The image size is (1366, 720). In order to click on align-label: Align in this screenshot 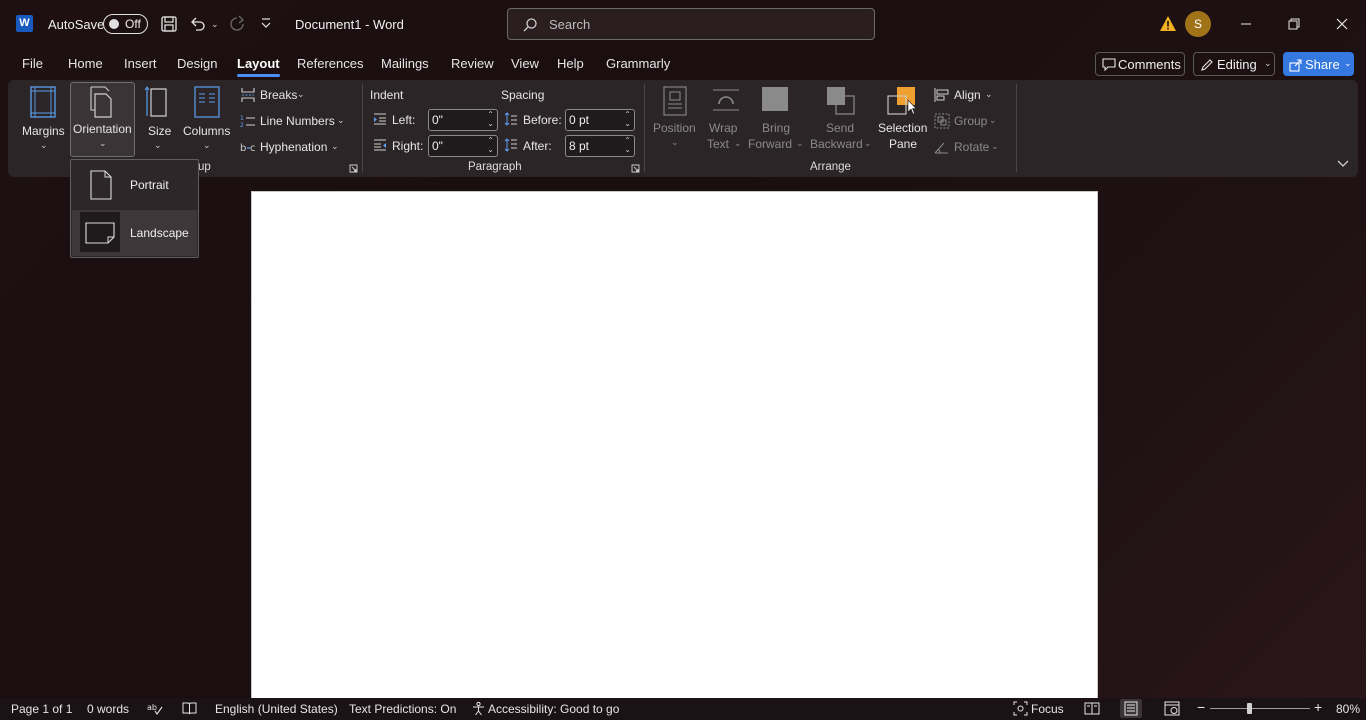, I will do `click(967, 95)`.